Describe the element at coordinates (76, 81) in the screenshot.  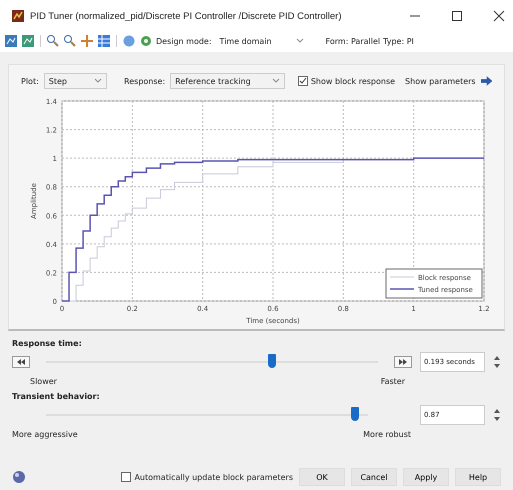
I see `plot-dropdown: Step` at that location.